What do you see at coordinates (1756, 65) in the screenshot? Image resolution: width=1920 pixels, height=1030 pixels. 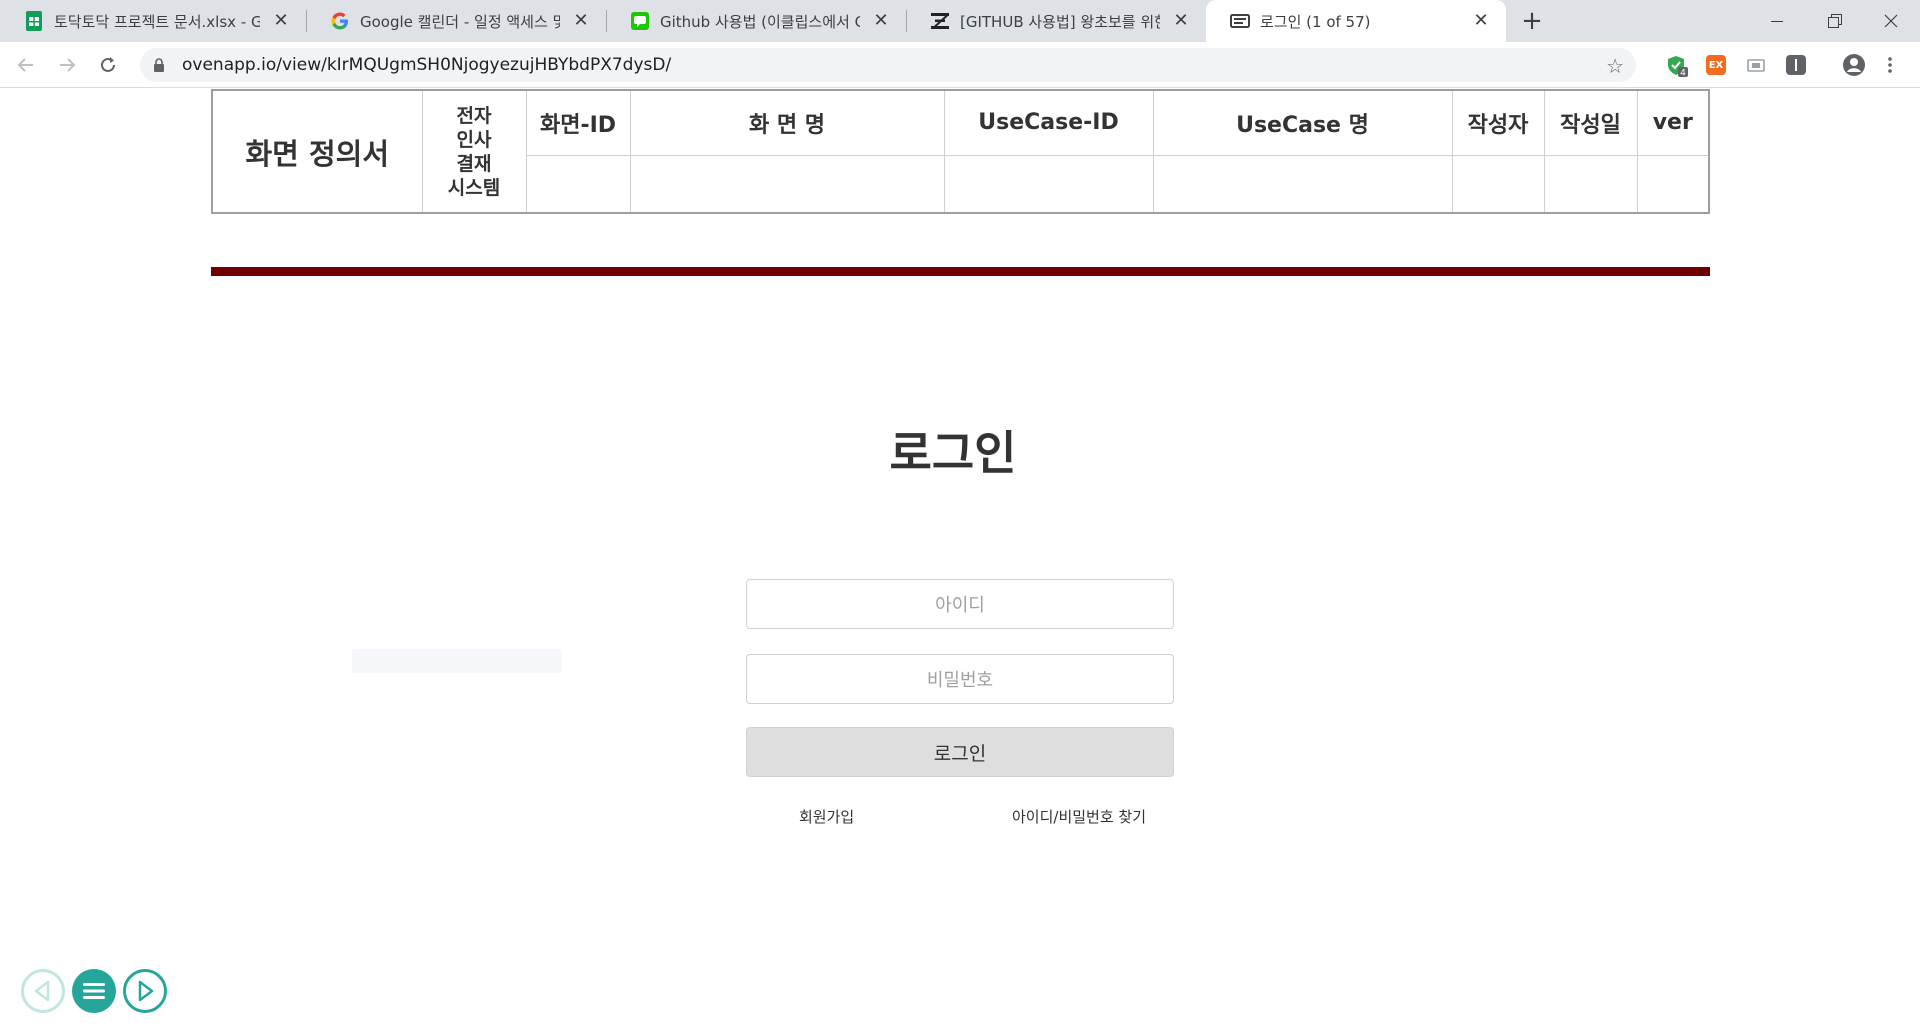 I see `cast-extension-icon` at bounding box center [1756, 65].